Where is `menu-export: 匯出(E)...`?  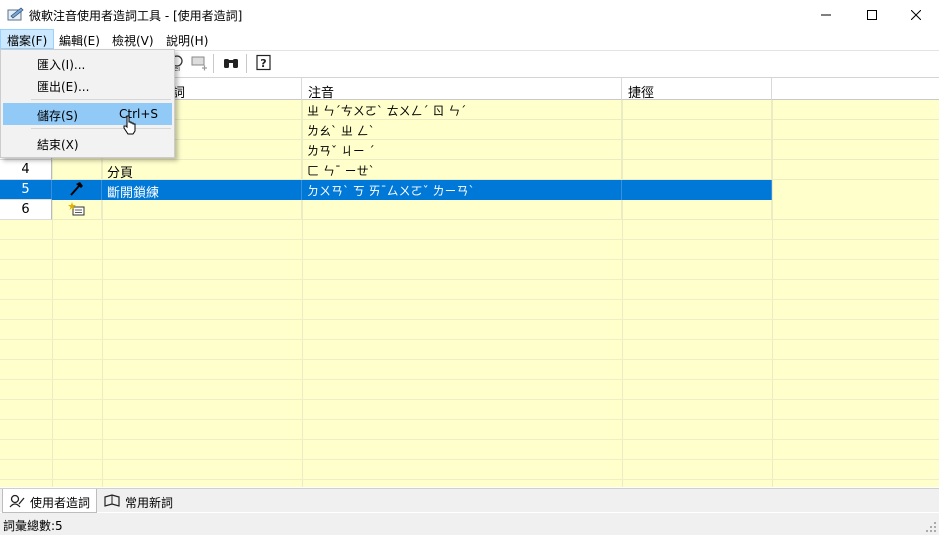 menu-export: 匯出(E)... is located at coordinates (87, 85).